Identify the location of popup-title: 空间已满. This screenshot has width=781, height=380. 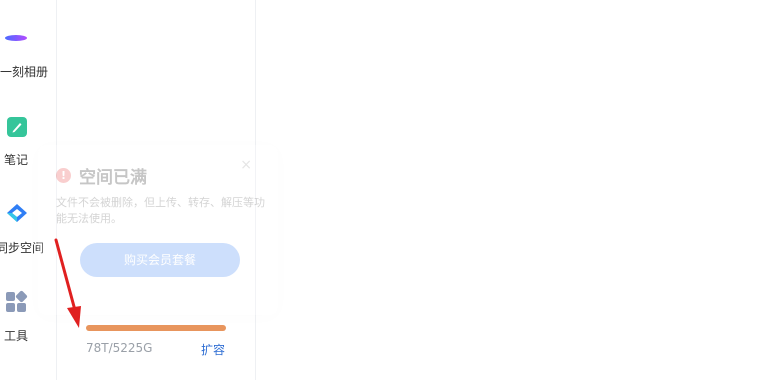
(113, 178).